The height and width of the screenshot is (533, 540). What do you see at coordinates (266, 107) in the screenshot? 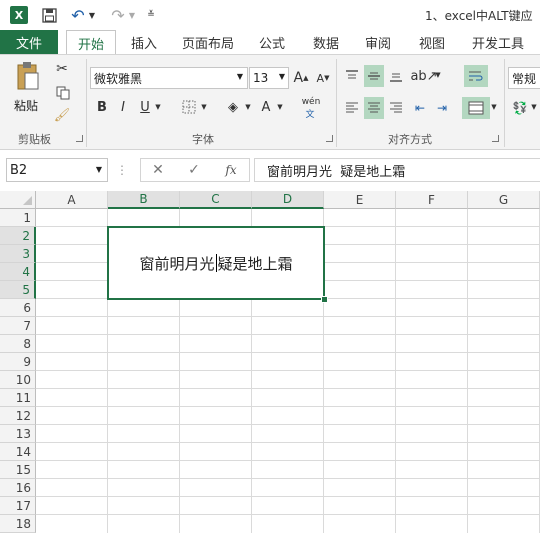
I see `font-color-button: A` at bounding box center [266, 107].